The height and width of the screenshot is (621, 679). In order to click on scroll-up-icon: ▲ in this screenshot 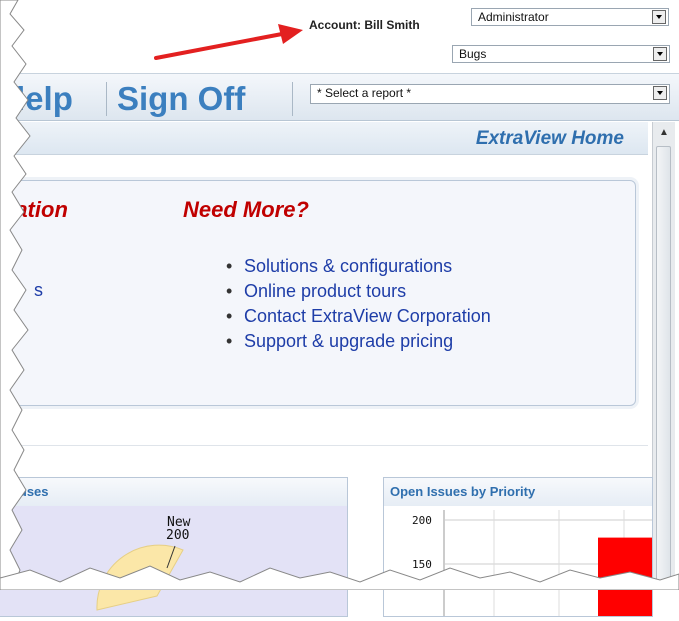, I will do `click(664, 133)`.